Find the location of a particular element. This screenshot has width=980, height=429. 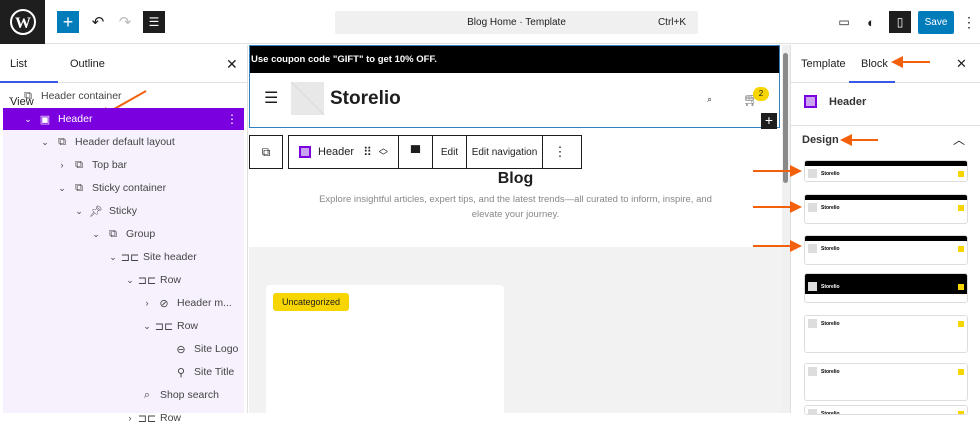

list-view-item: ⌄ ⧉ Group is located at coordinates (77, 234).